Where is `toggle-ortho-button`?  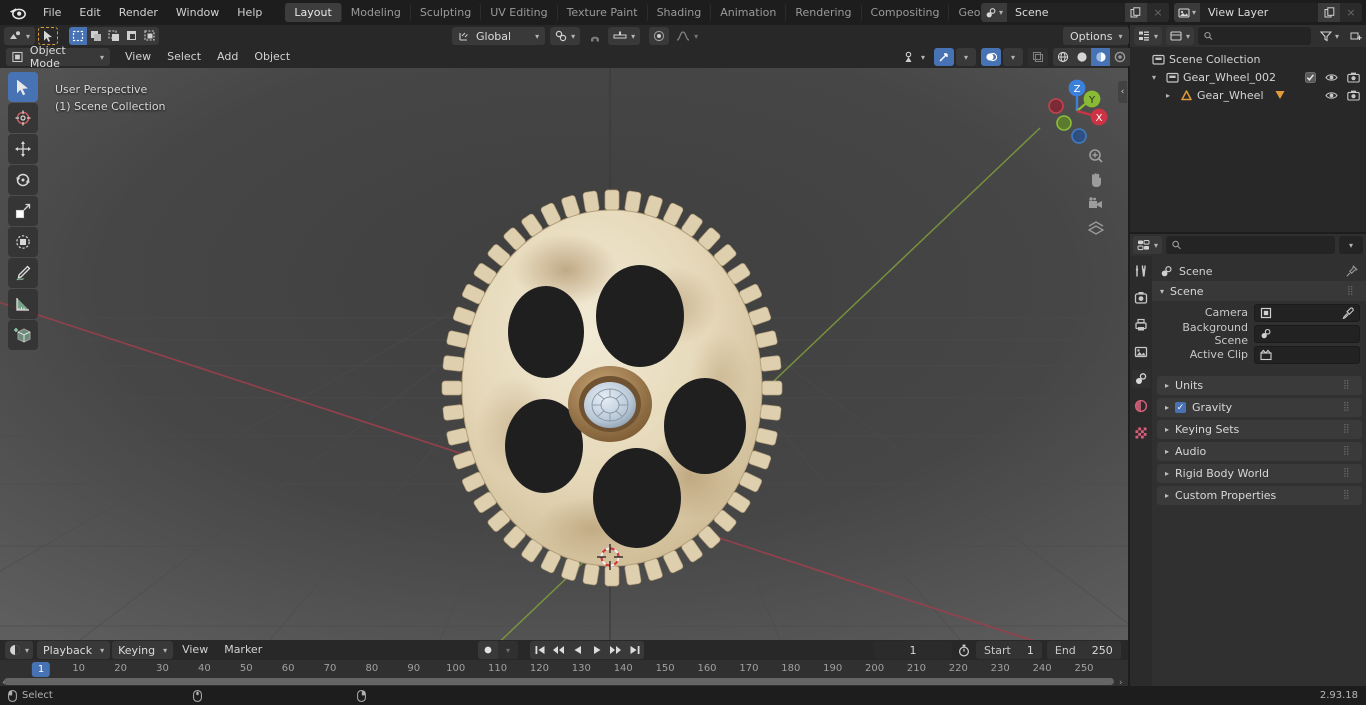
toggle-ortho-button is located at coordinates (1095, 227).